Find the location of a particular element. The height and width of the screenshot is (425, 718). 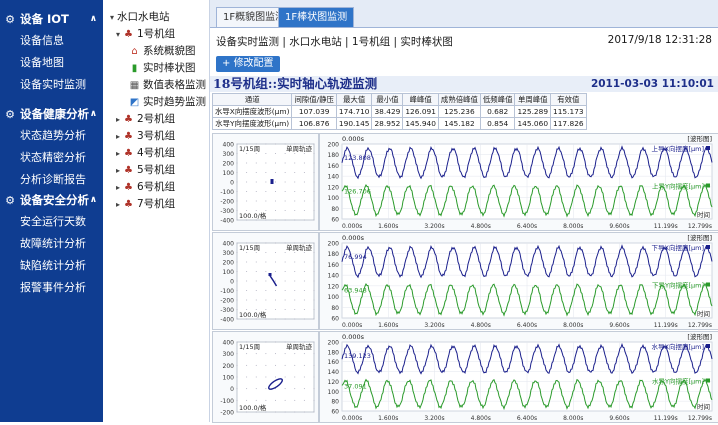

tab-bar-chart-monitor: 1F棒状图监测 is located at coordinates (316, 17).